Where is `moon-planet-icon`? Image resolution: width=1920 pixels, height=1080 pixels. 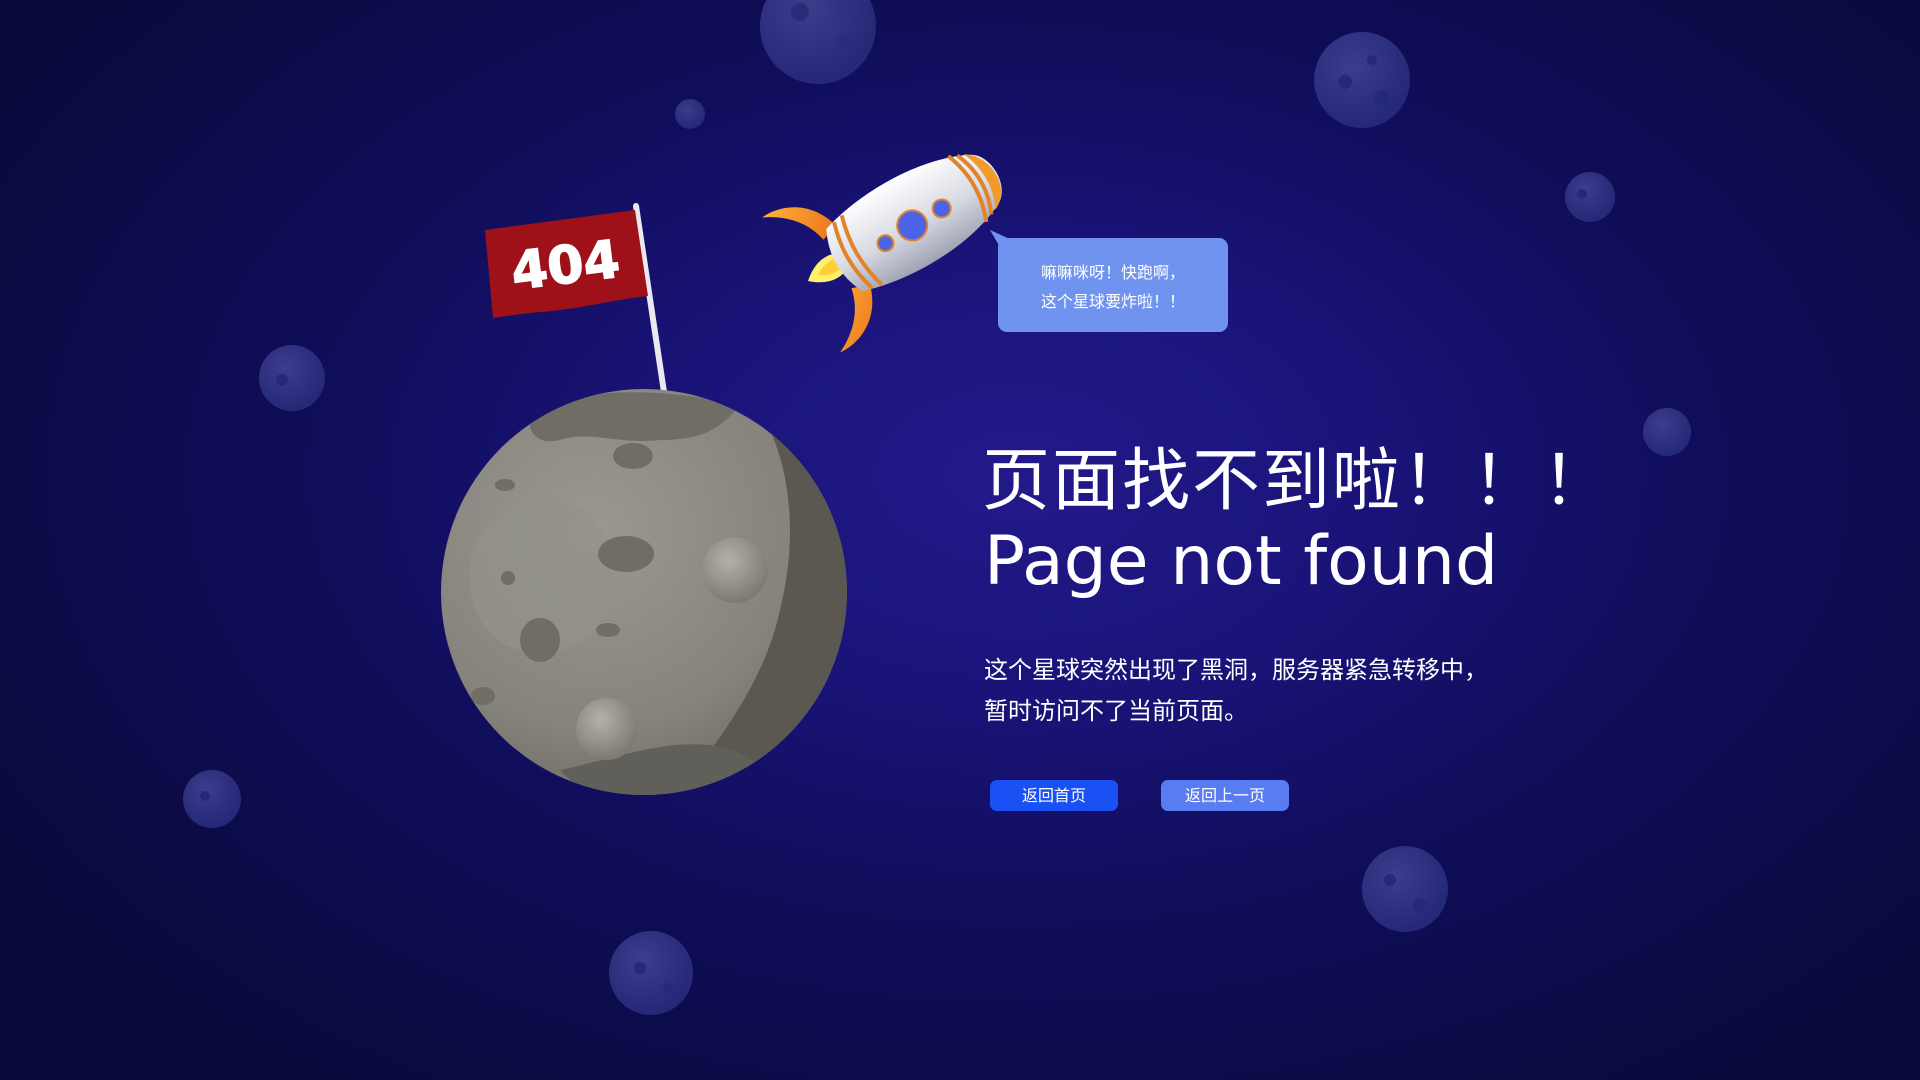
moon-planet-icon is located at coordinates (644, 592).